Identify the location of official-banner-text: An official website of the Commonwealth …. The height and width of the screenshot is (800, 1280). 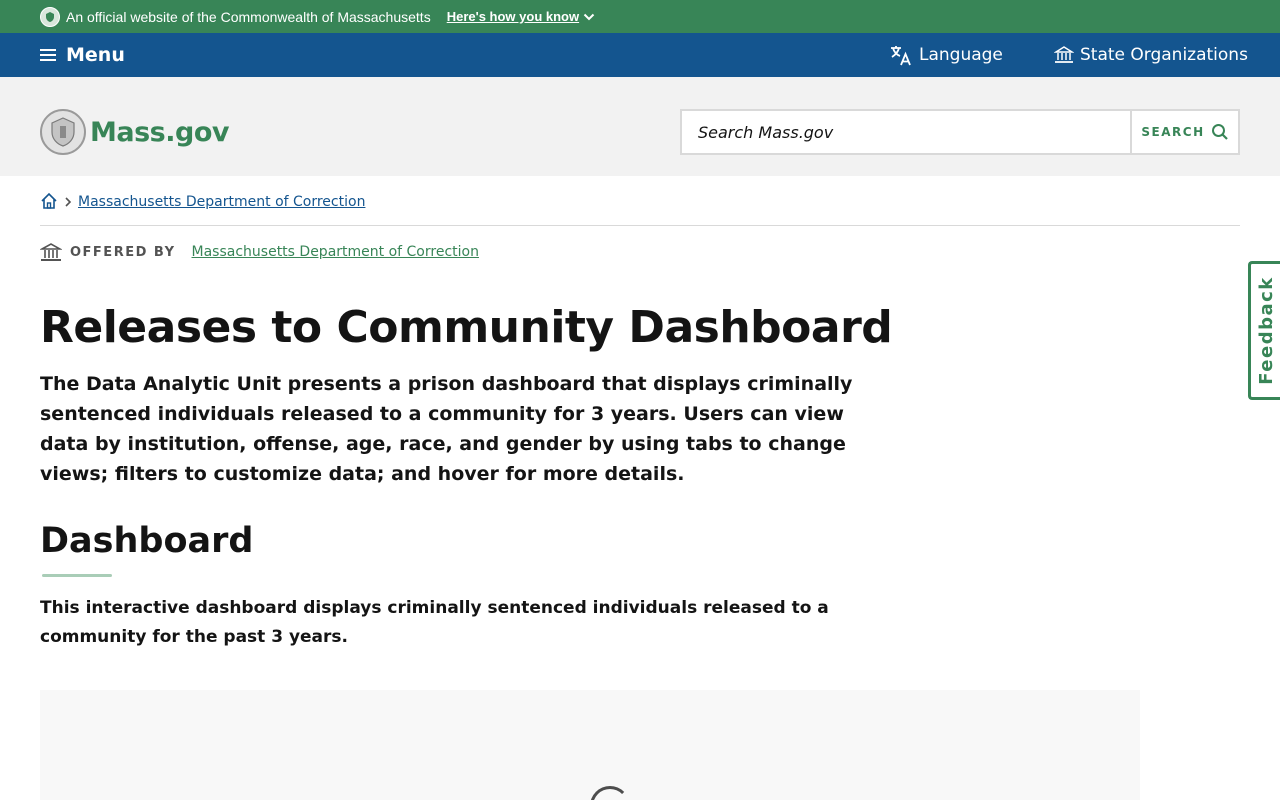
(248, 16).